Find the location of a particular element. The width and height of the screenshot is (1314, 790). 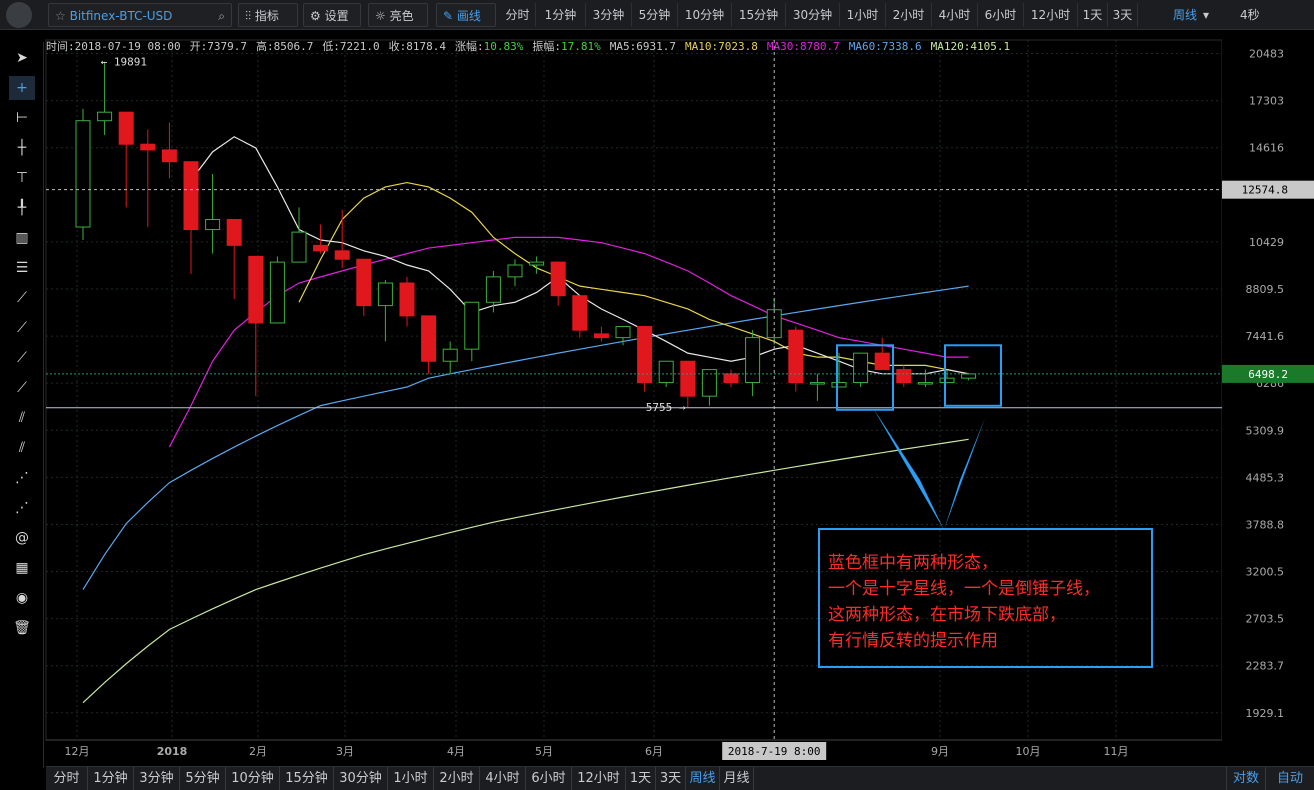

bottom-interval-9: 4小时 is located at coordinates (503, 778).